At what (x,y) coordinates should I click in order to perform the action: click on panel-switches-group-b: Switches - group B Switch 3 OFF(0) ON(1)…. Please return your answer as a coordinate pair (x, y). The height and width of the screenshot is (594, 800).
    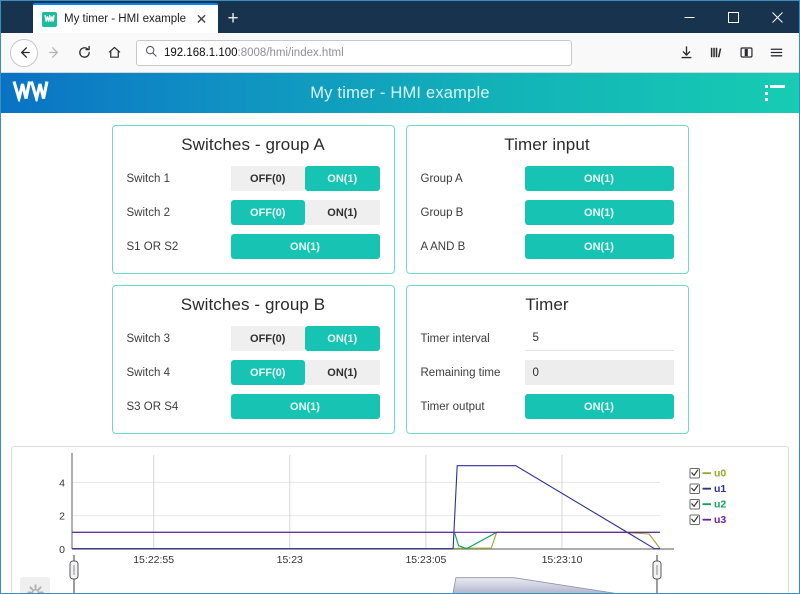
    Looking at the image, I should click on (253, 359).